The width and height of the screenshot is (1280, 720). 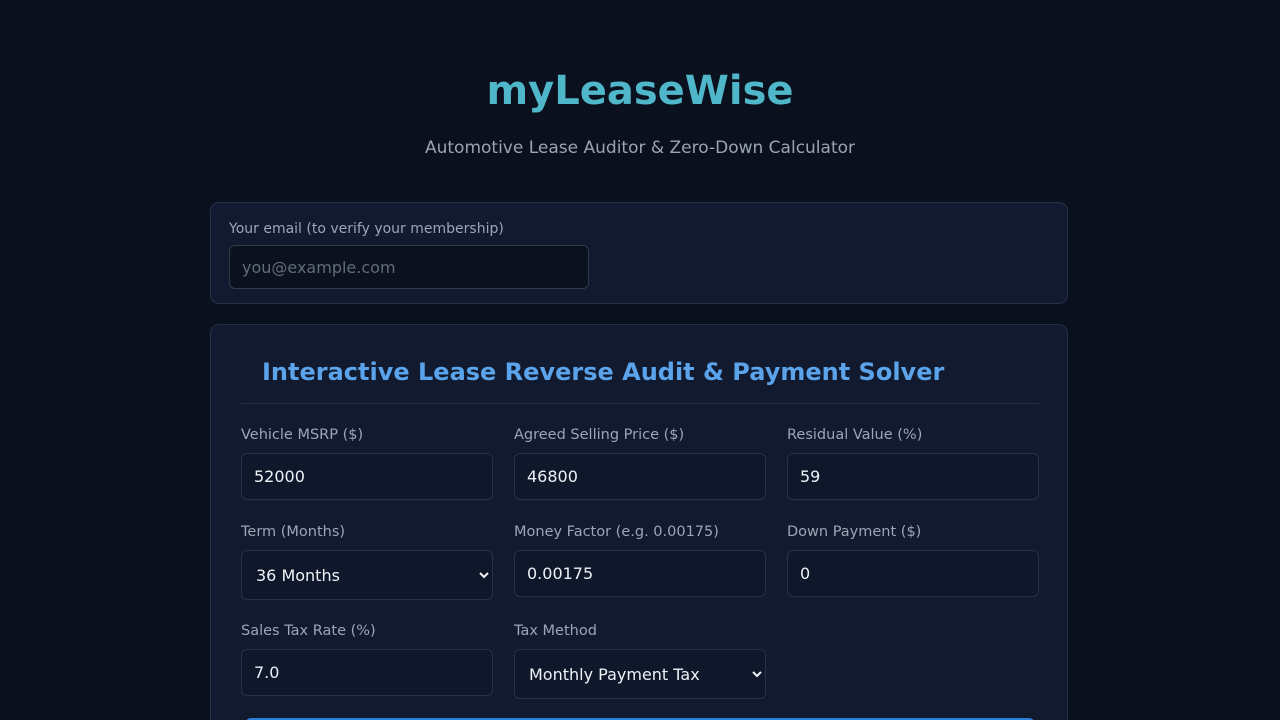 What do you see at coordinates (599, 435) in the screenshot?
I see `selling-price-label: Agreed Selling Price ($)` at bounding box center [599, 435].